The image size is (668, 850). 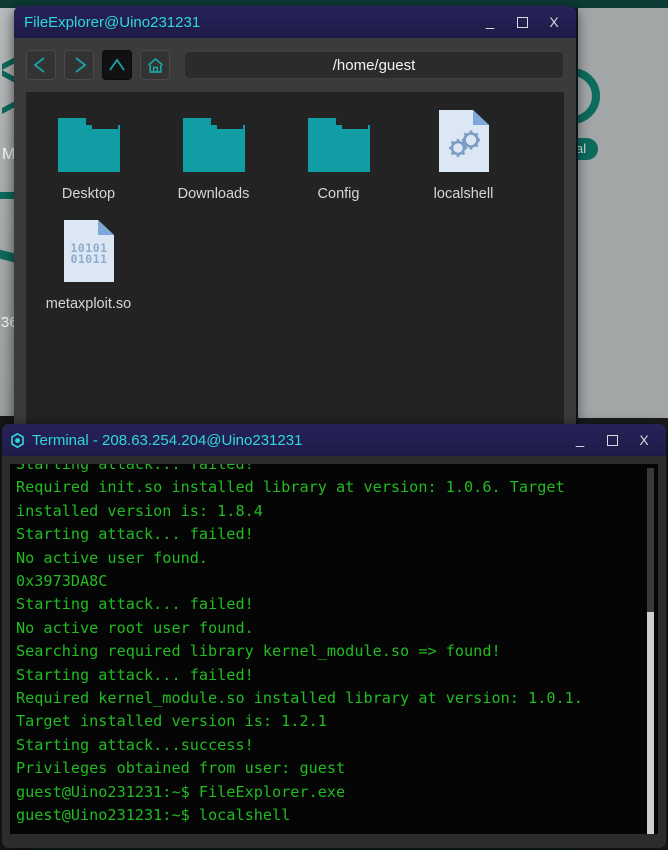 I want to click on forward-arrow-icon, so click(x=81, y=65).